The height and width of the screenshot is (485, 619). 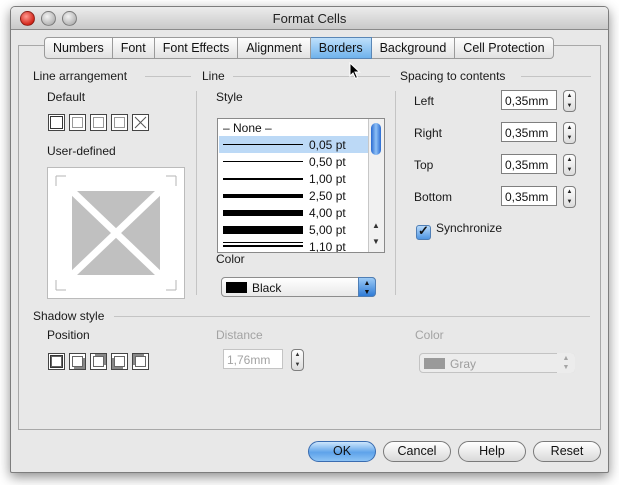 I want to click on synchronize-label: Synchronize, so click(x=469, y=228).